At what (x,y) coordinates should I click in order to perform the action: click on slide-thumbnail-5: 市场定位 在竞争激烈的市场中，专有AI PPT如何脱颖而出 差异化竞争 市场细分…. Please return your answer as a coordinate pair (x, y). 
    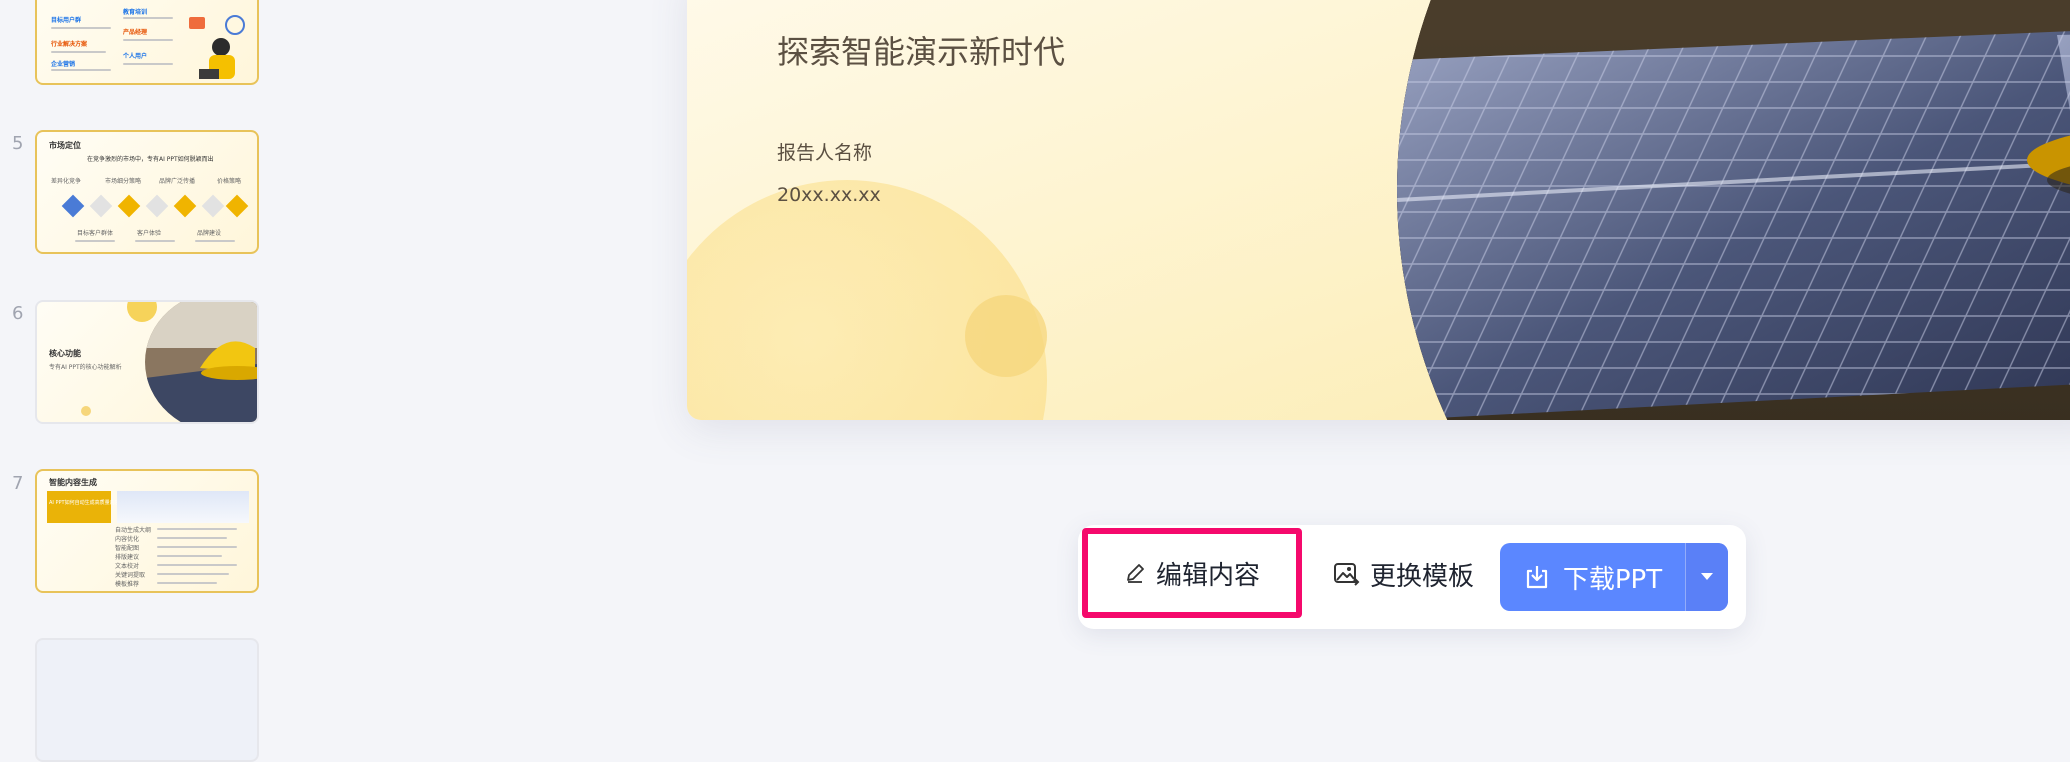
    Looking at the image, I should click on (147, 192).